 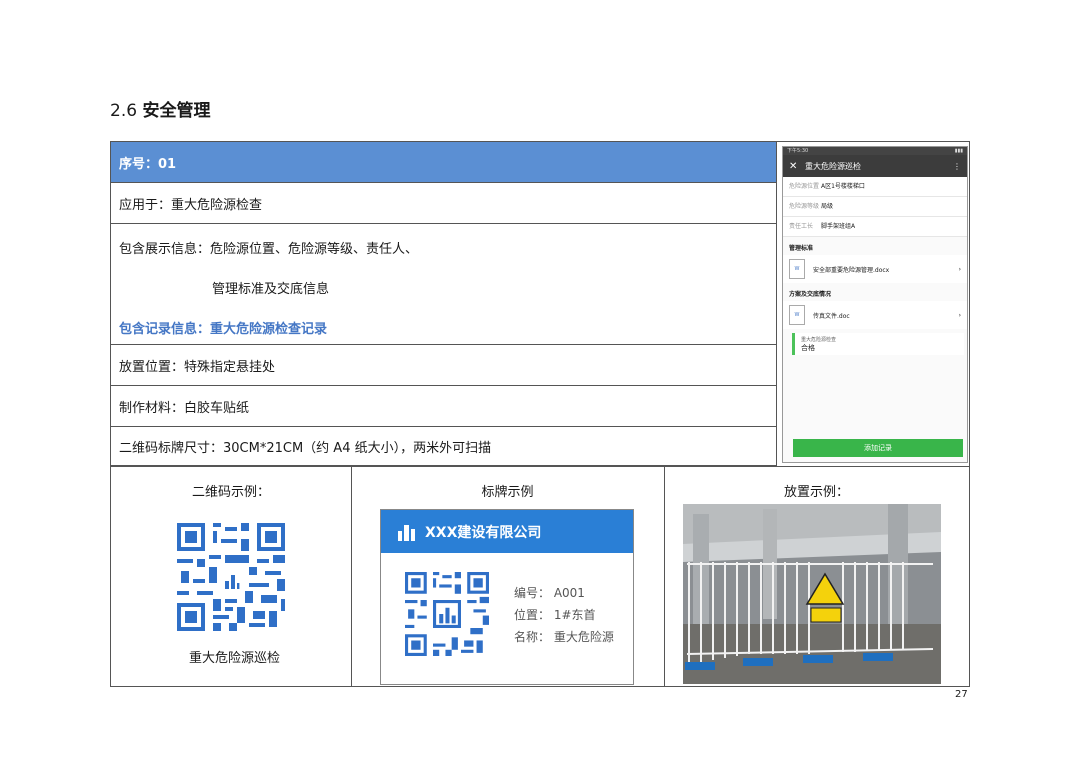 I want to click on company-name: XXX建设有限公司, so click(x=483, y=532).